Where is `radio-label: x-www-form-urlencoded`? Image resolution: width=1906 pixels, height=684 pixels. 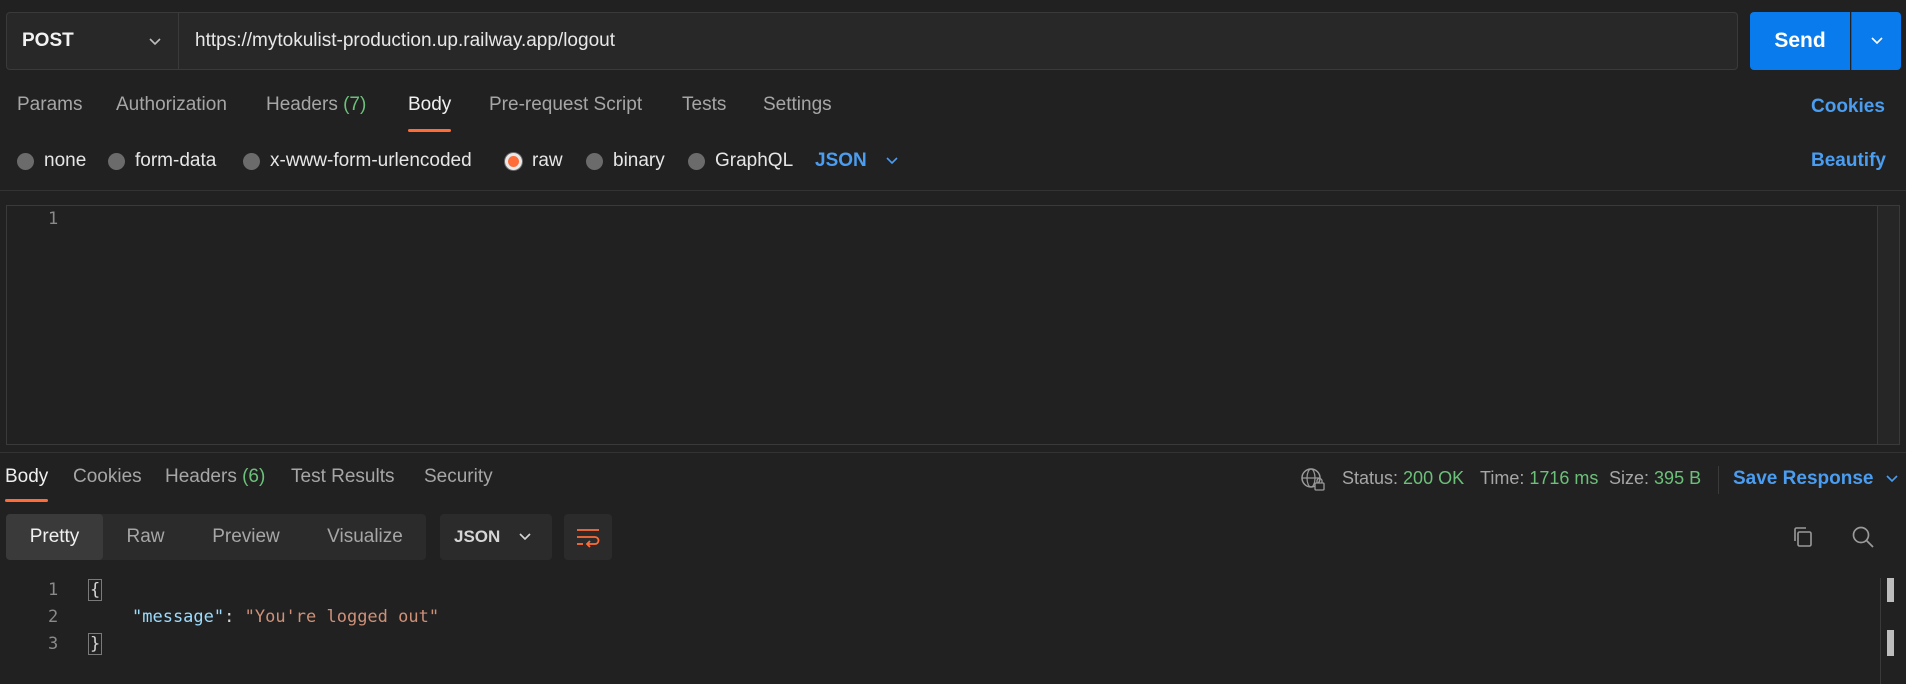
radio-label: x-www-form-urlencoded is located at coordinates (371, 160).